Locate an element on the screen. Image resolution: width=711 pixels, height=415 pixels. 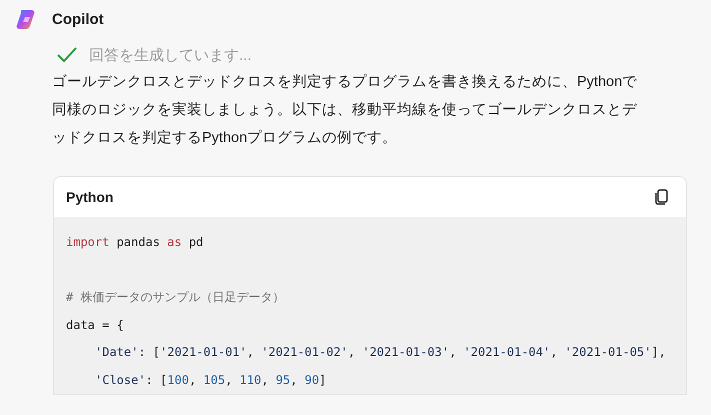
copy-icon is located at coordinates (661, 197).